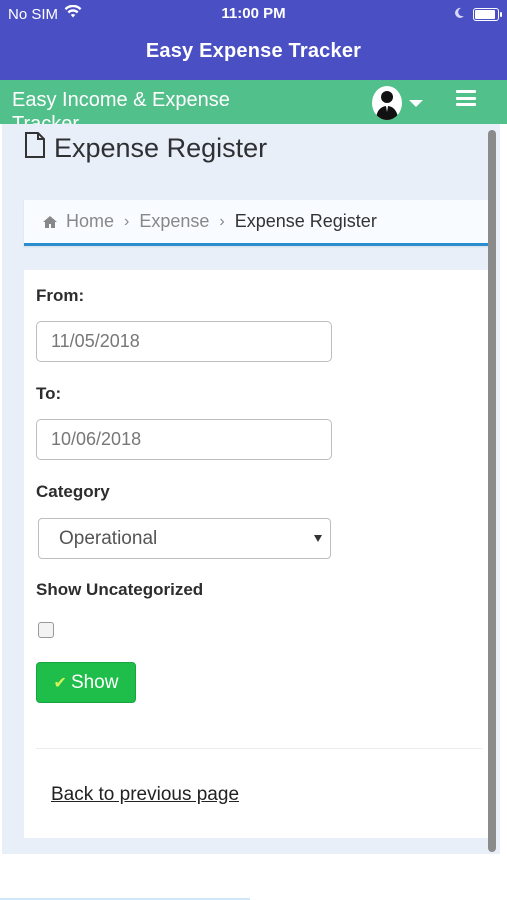  I want to click on from-date-value: 11/05/2018, so click(95, 341).